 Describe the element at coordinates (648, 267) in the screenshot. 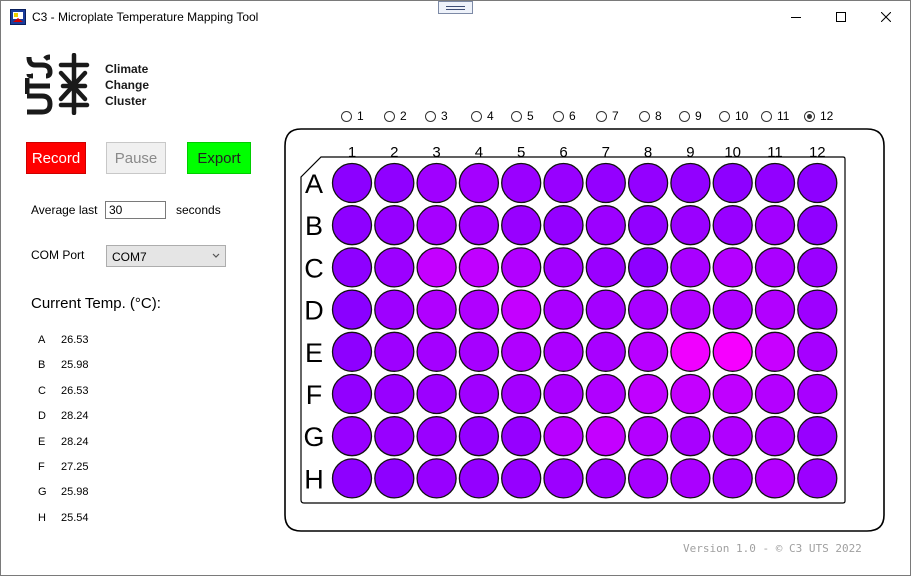

I see `plate-well-c8` at that location.